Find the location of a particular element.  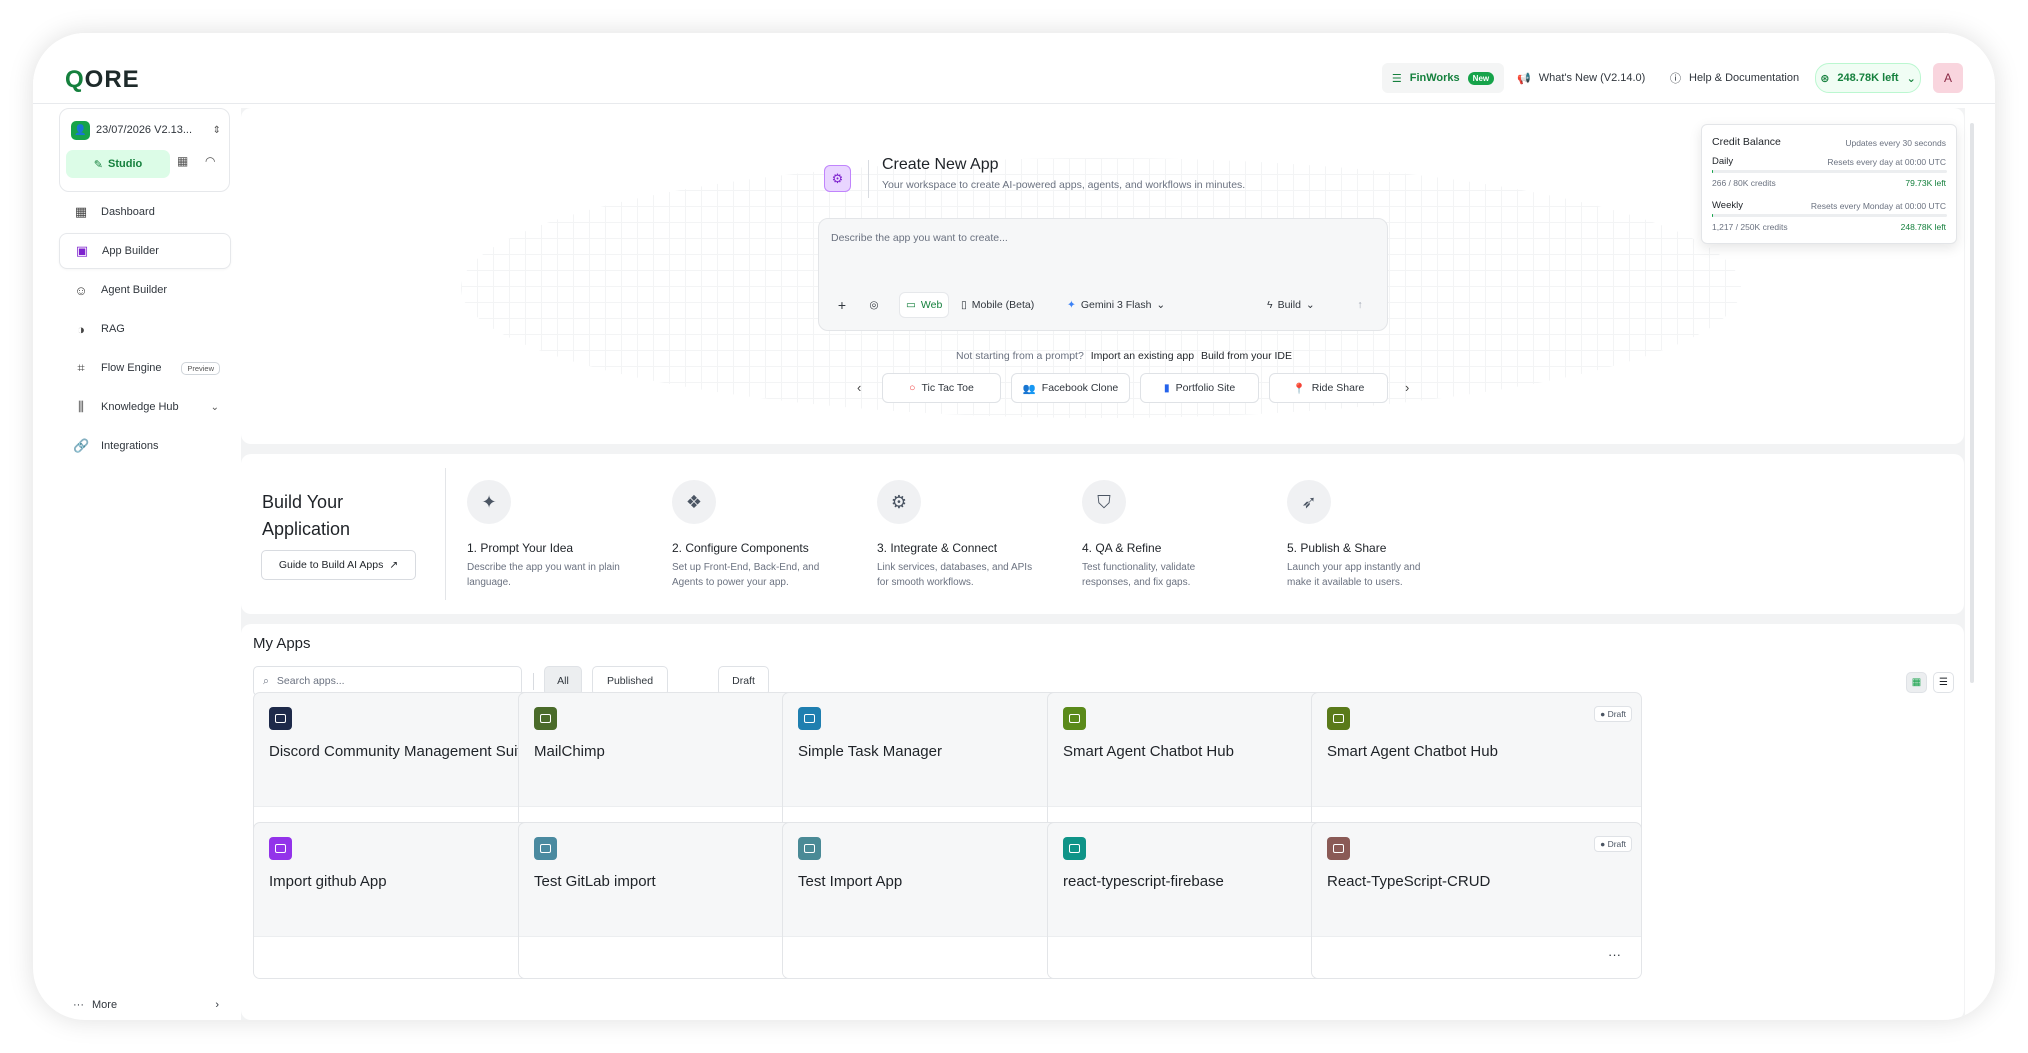

gauge-icon: ◠ is located at coordinates (210, 161).